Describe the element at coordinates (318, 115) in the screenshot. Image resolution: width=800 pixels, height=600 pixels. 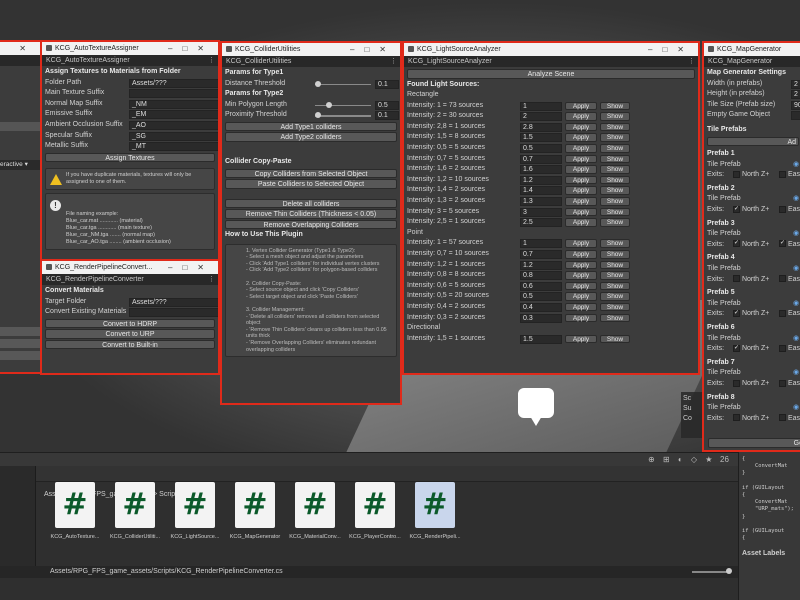
I see `proximity-slider-knob` at that location.